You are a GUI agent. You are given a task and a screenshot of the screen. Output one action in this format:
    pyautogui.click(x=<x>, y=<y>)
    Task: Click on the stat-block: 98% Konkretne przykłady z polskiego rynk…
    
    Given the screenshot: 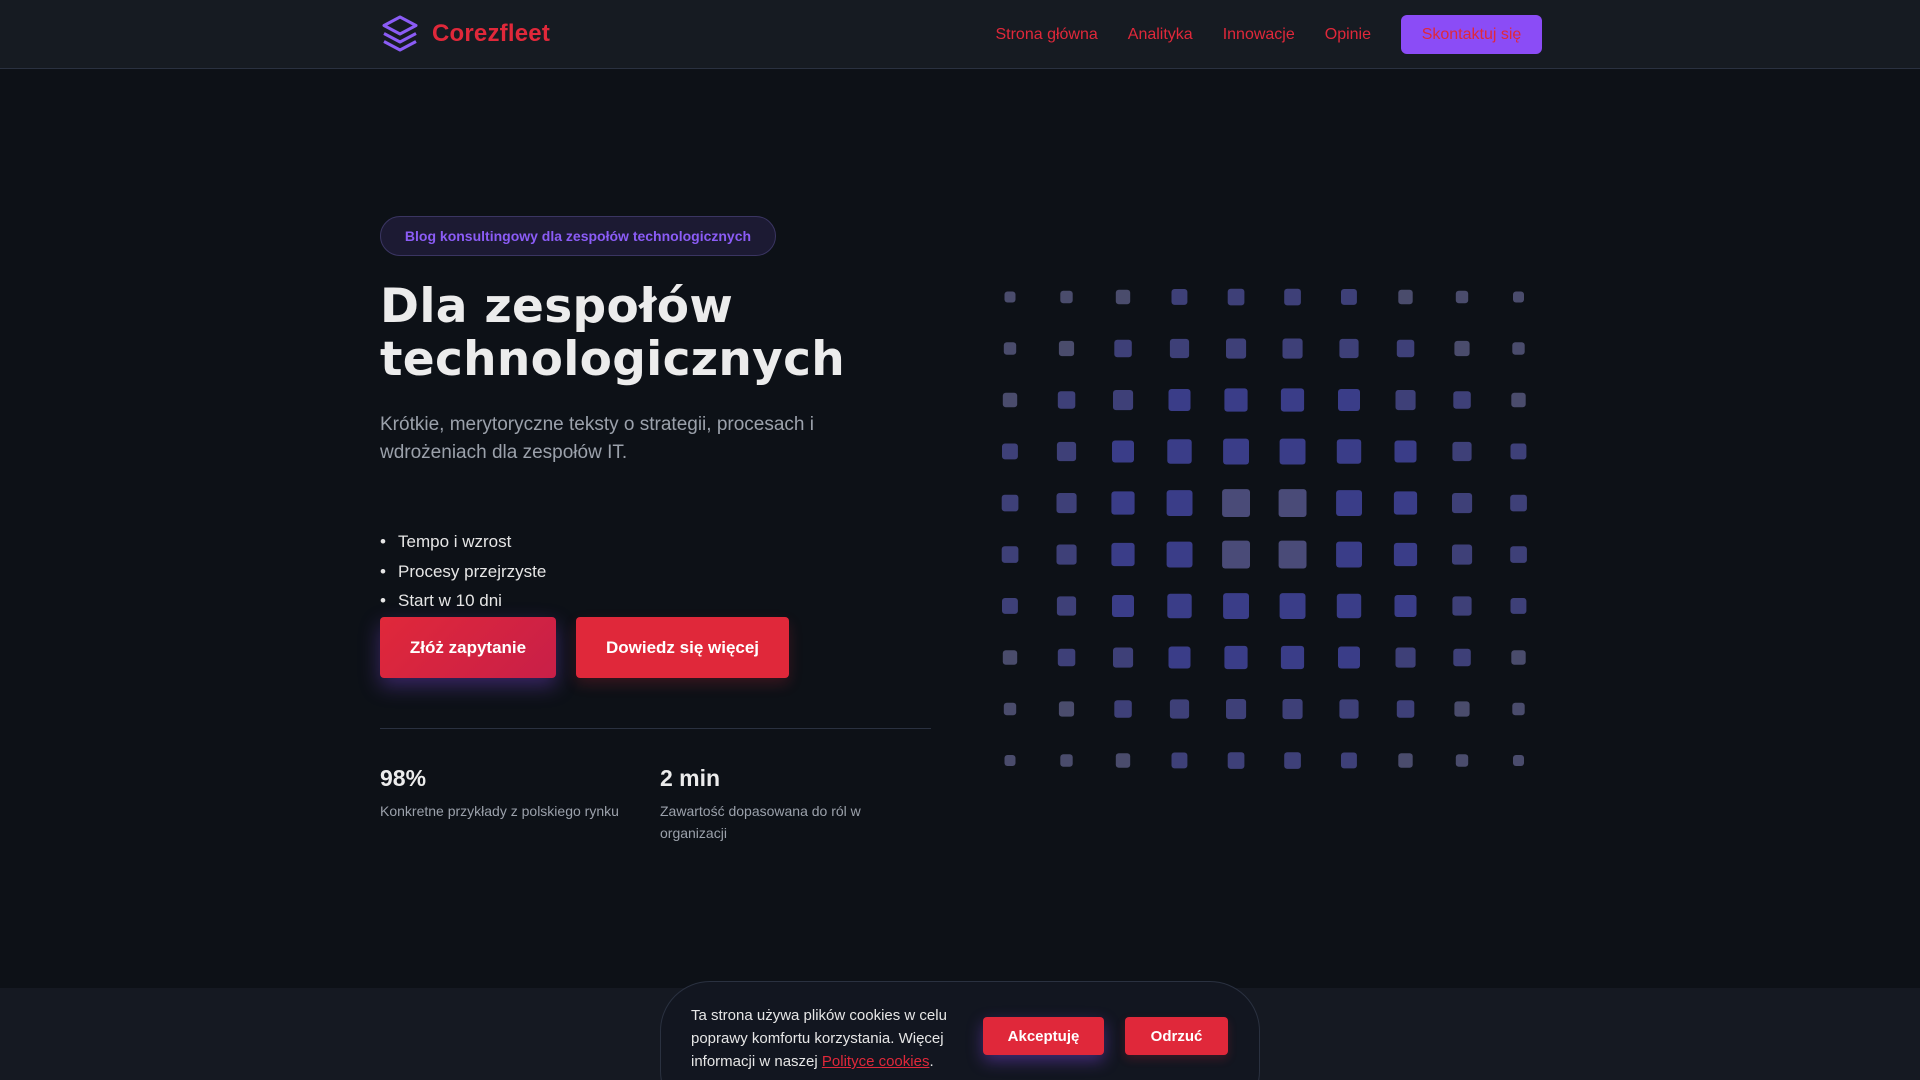 What is the action you would take?
    pyautogui.click(x=505, y=792)
    